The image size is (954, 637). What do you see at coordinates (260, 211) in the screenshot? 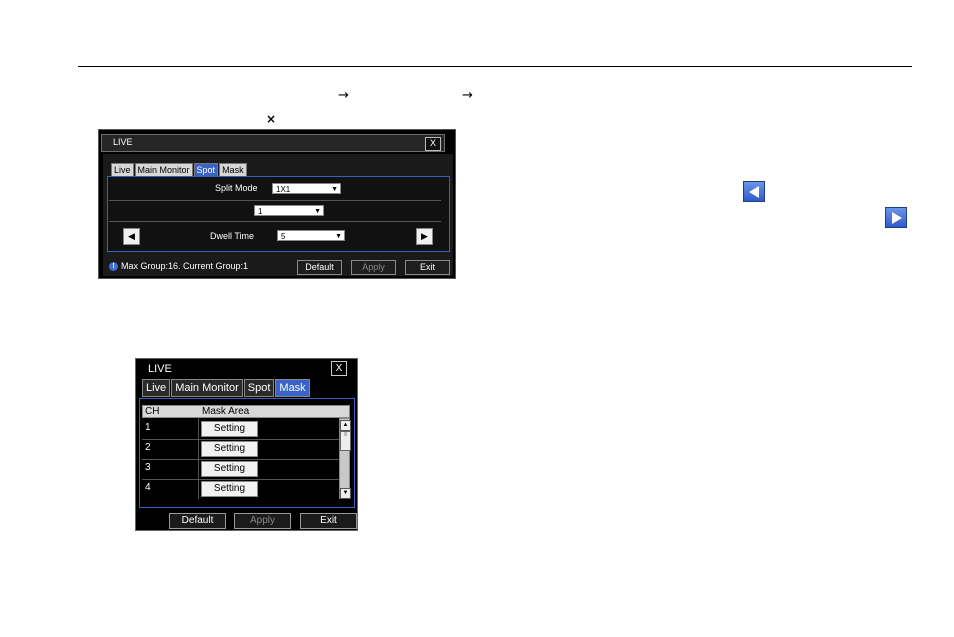
I see `group-value: 1` at bounding box center [260, 211].